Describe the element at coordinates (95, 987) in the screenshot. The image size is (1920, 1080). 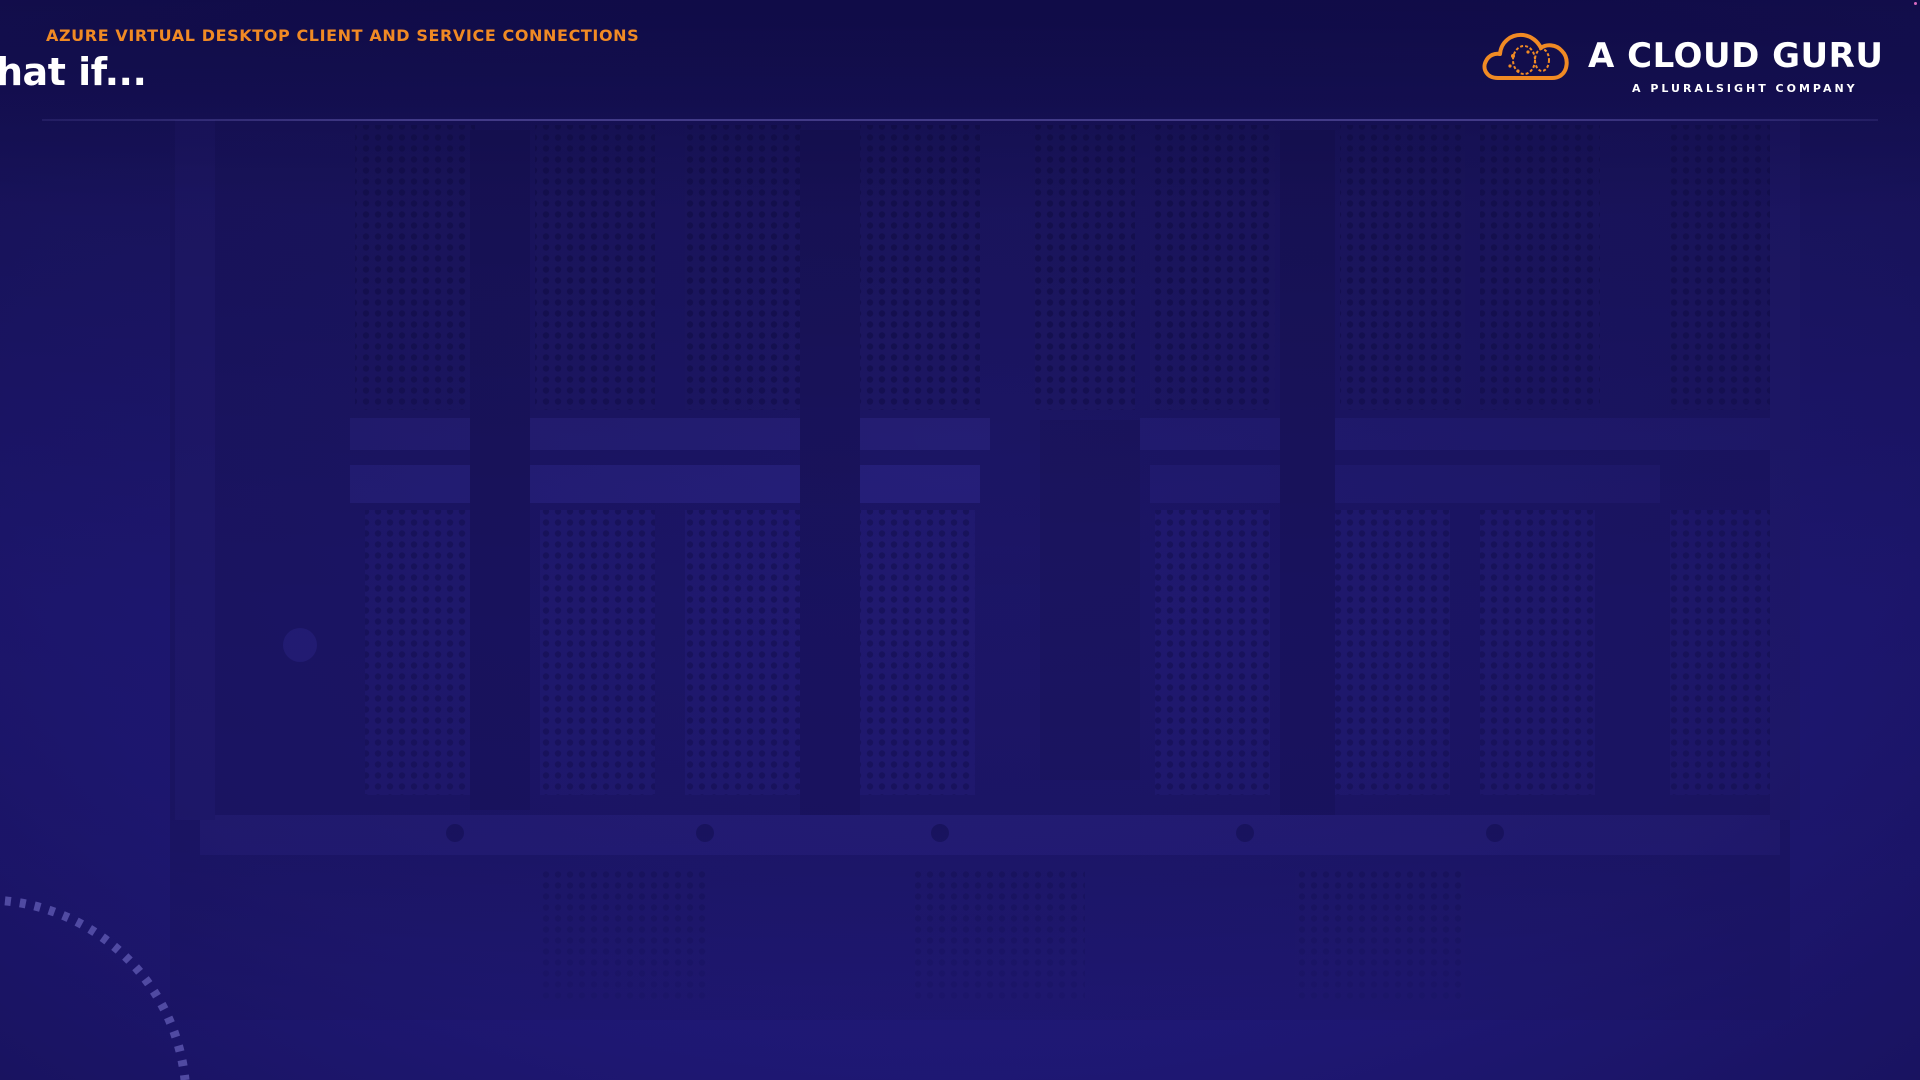
I see `decorative-dotted-arc` at that location.